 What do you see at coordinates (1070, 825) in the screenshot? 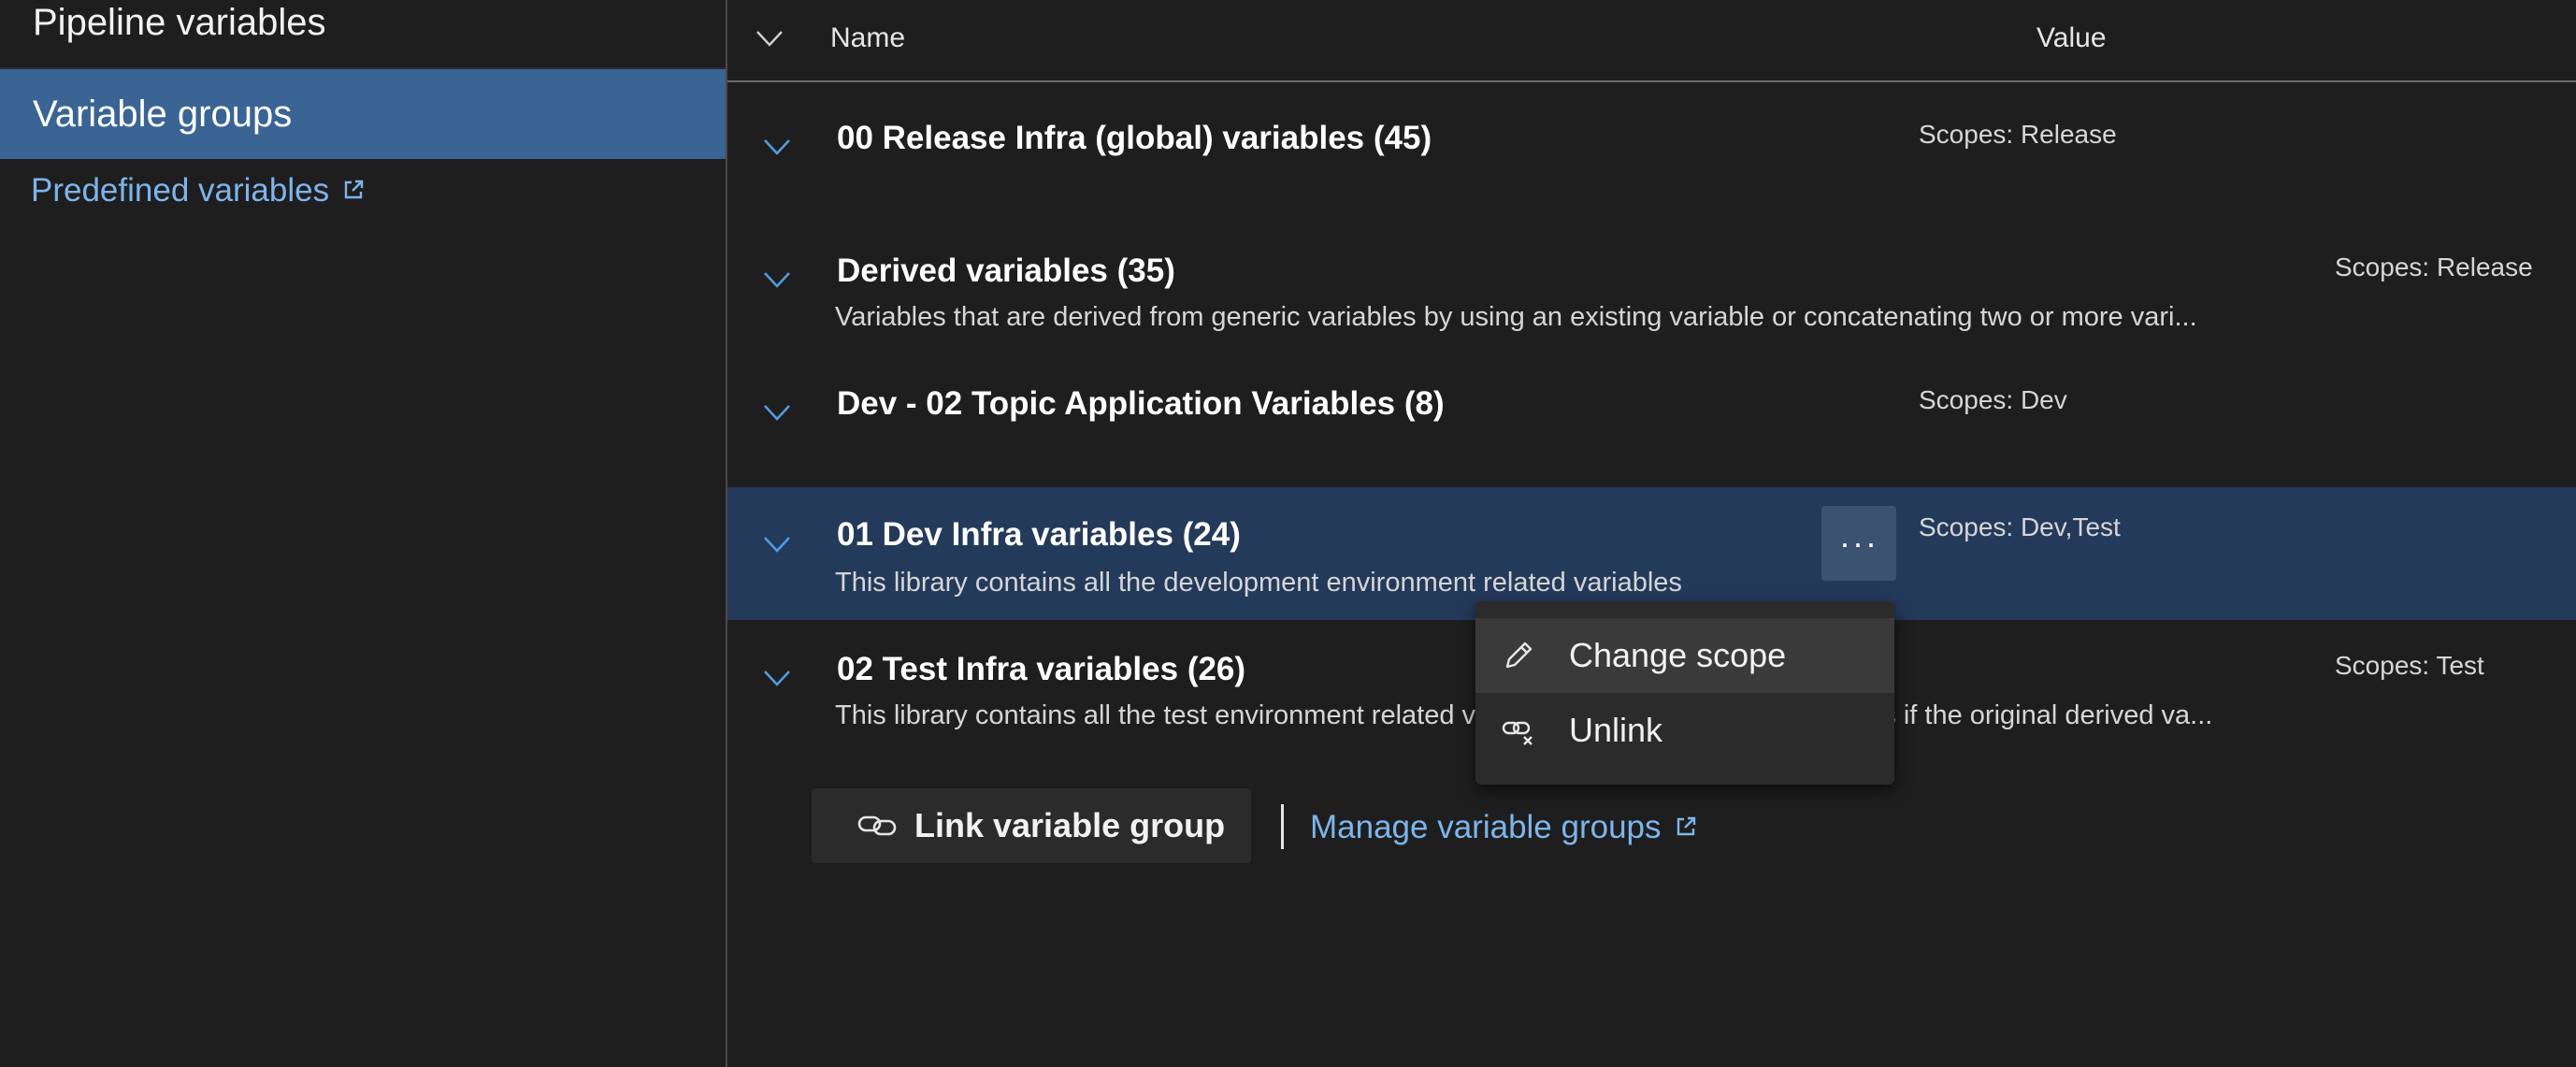
I see `link-variable-group-label: Link variable group` at bounding box center [1070, 825].